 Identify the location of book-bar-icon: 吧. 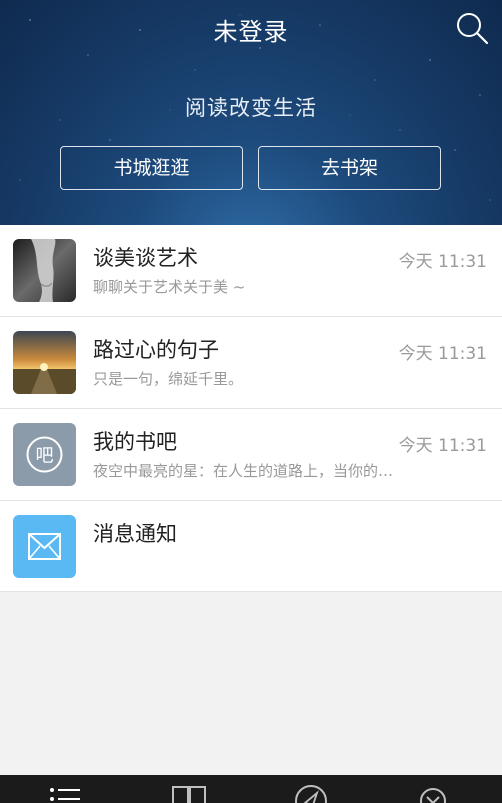
(44, 454).